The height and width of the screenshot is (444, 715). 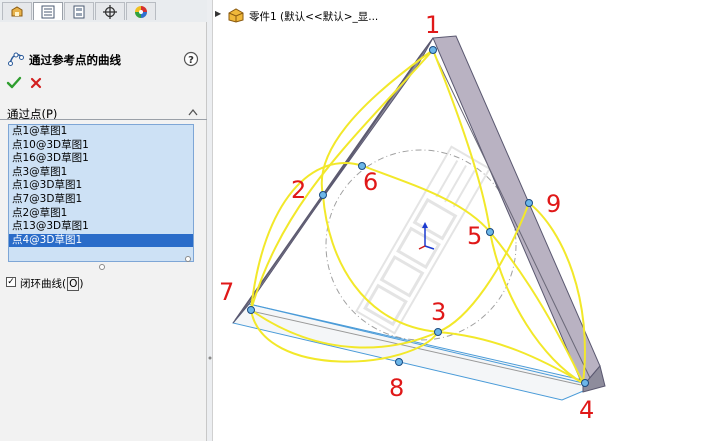 I want to click on ok-button, so click(x=14, y=83).